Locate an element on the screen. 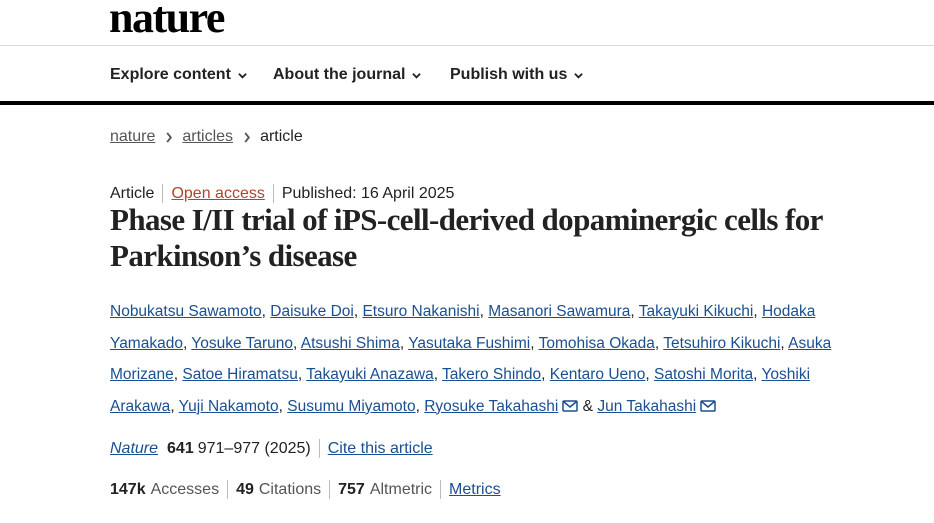 This screenshot has width=934, height=523. author-link: Nobukatsu Sawamoto is located at coordinates (186, 311).